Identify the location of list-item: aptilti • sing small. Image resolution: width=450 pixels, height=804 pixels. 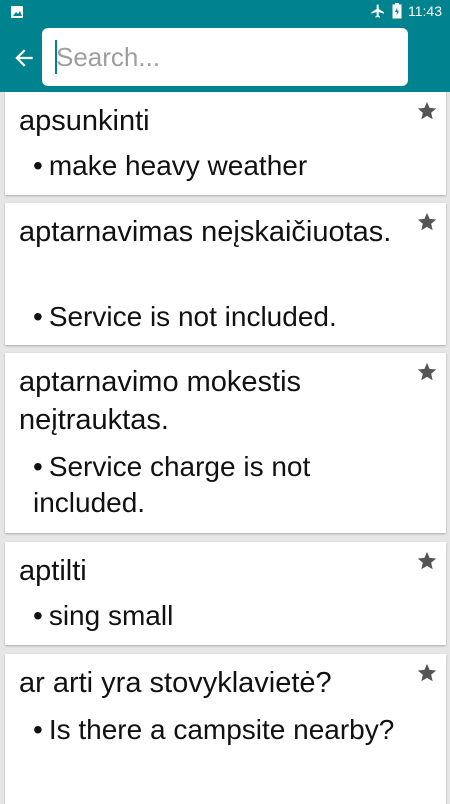
(225, 593).